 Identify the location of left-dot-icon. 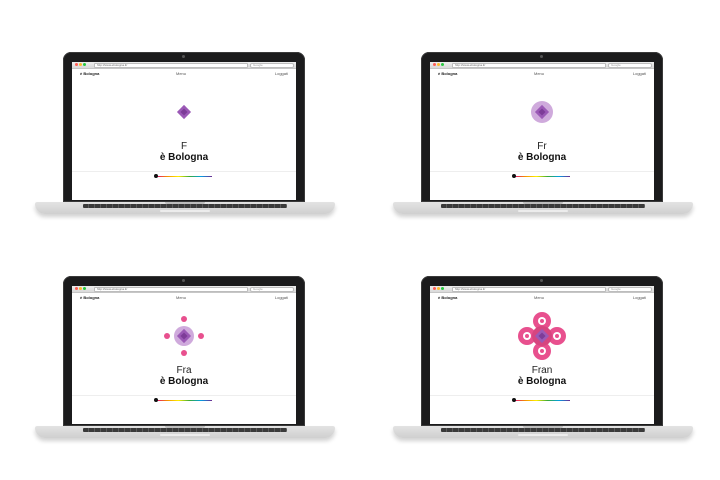
(167, 336).